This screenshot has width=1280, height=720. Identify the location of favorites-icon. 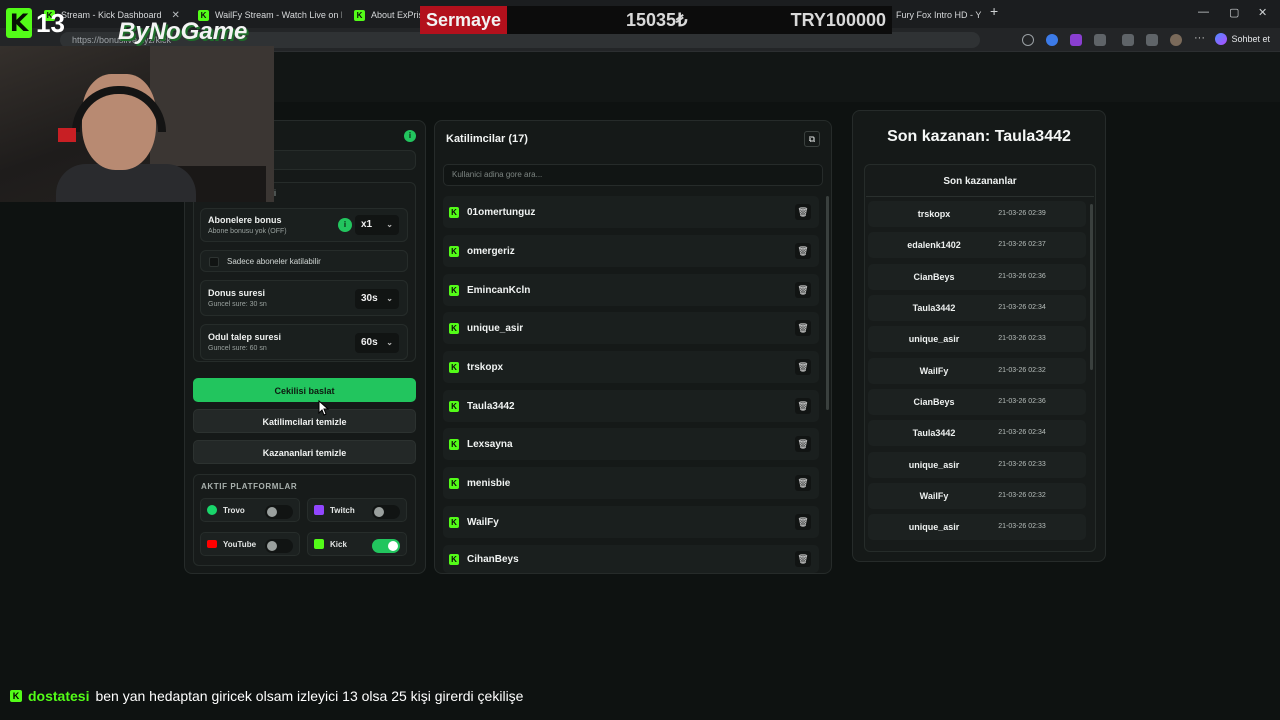
(1152, 40).